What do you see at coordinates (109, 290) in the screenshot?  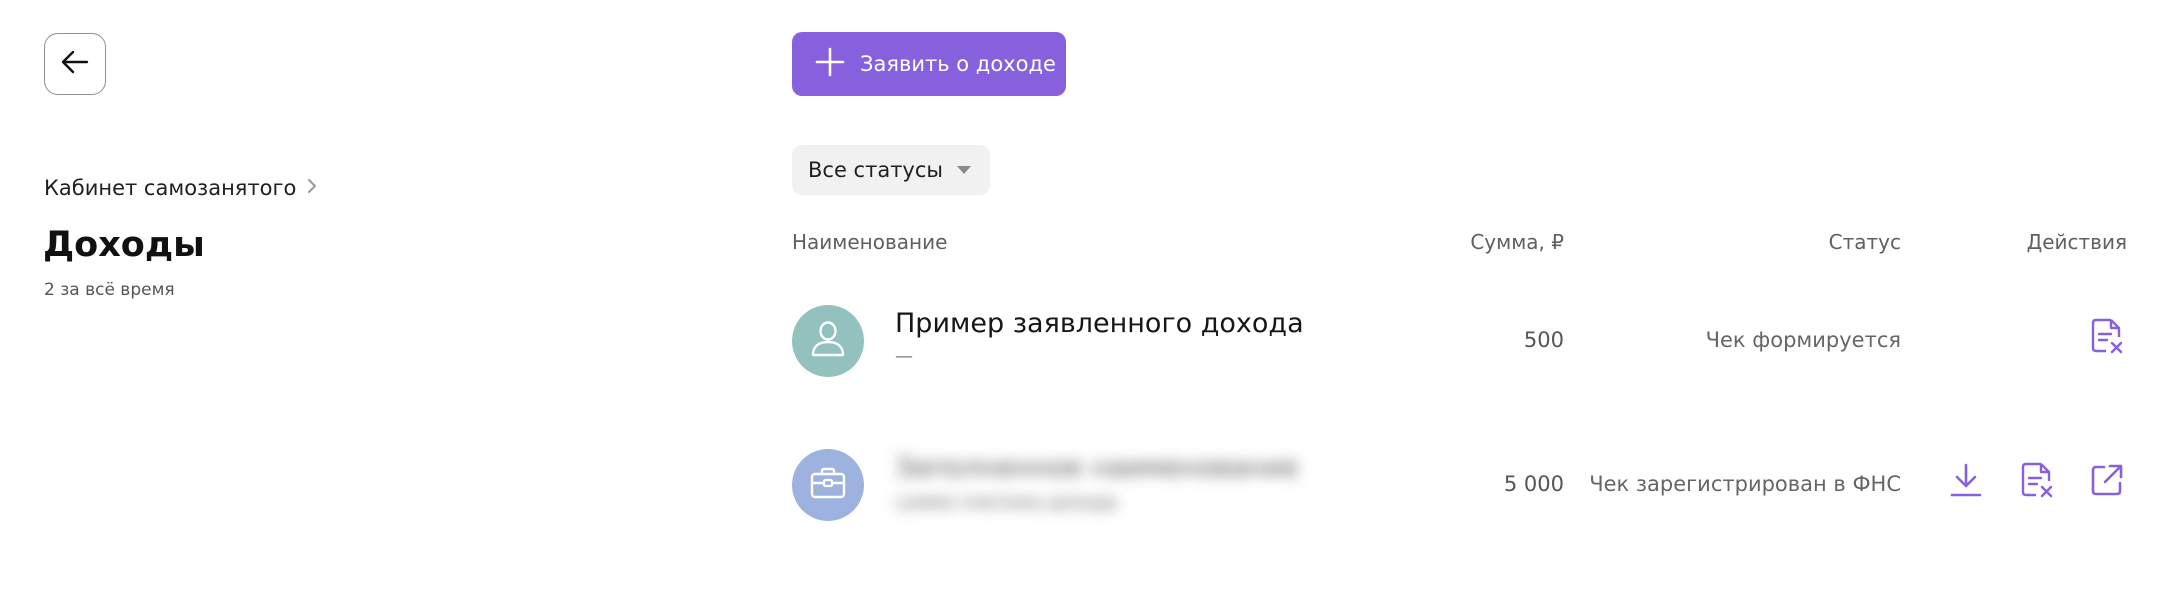 I see `income-count: 2 за всё время` at bounding box center [109, 290].